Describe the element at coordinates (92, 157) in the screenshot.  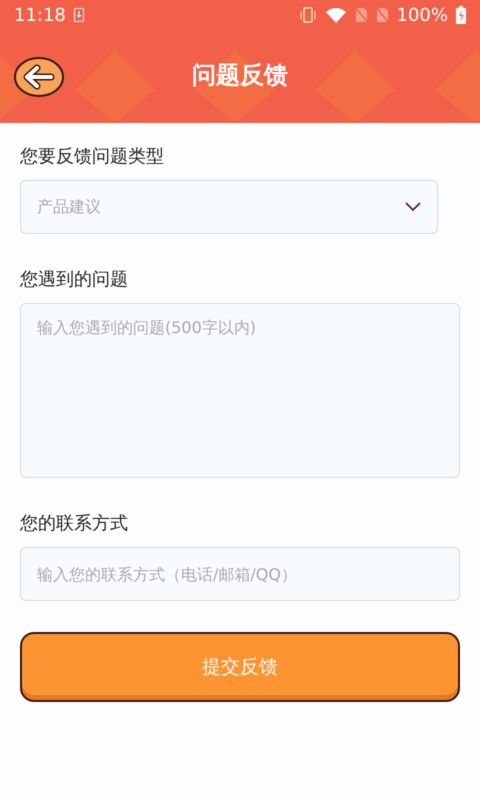
I see `field-label: 您要反馈问题类型` at that location.